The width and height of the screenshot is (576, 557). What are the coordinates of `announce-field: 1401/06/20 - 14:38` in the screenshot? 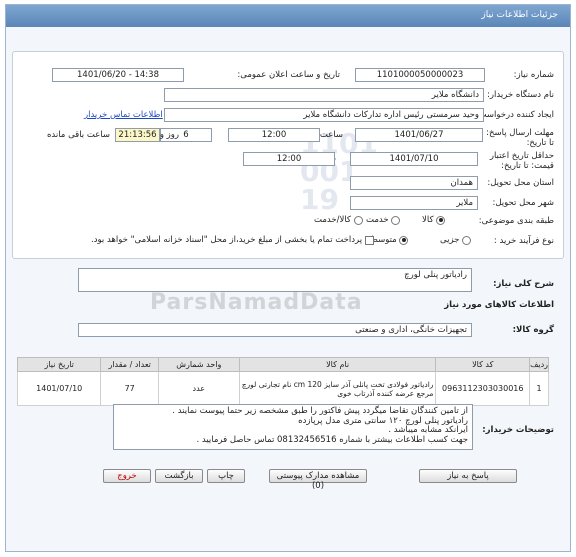 It's located at (118, 75).